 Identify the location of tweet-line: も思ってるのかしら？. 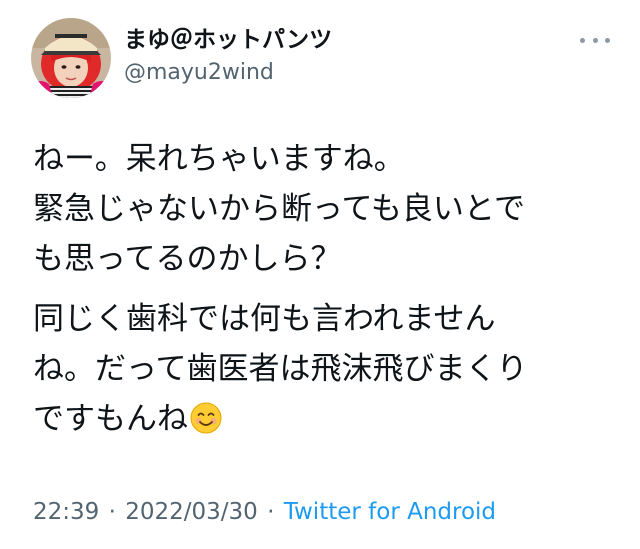
(187, 259).